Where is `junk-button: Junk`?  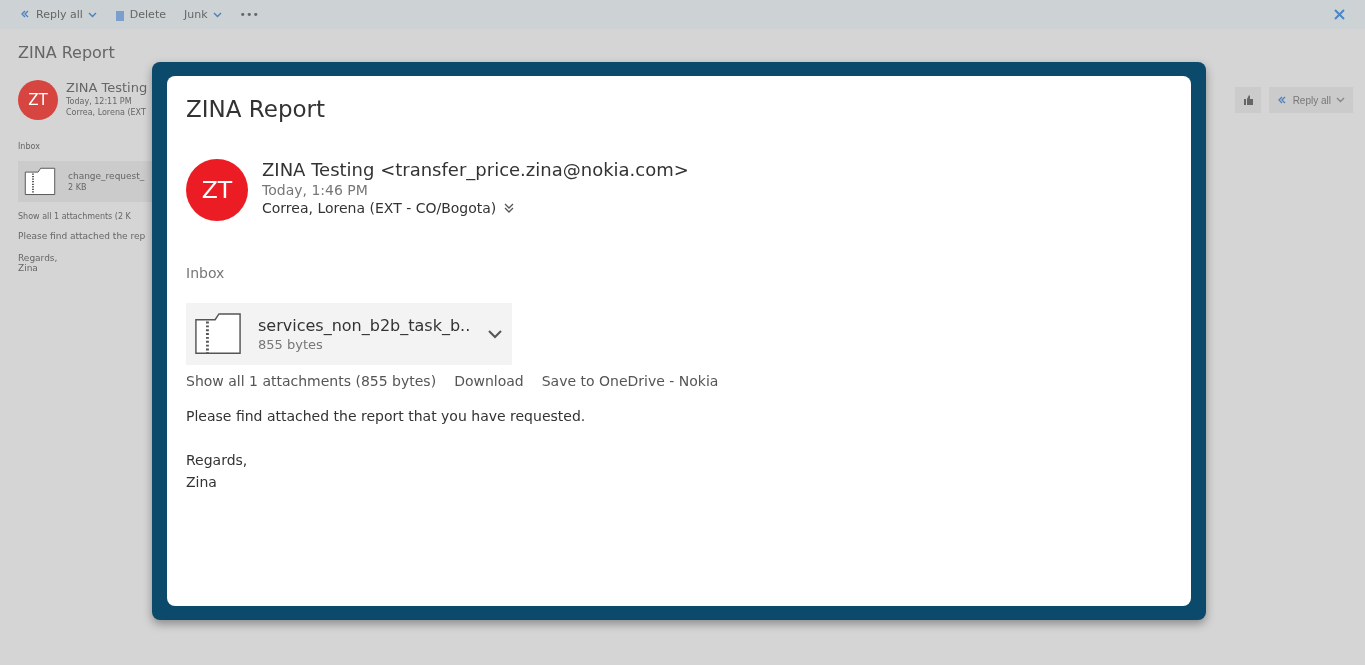 junk-button: Junk is located at coordinates (203, 14).